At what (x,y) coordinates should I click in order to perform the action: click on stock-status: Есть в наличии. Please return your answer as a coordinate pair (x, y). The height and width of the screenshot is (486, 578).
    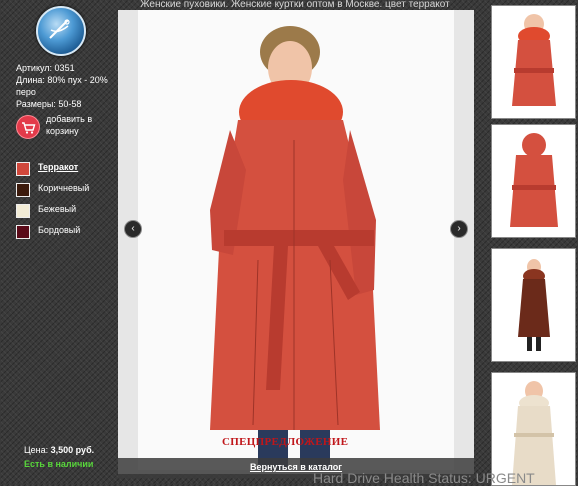
    Looking at the image, I should click on (59, 464).